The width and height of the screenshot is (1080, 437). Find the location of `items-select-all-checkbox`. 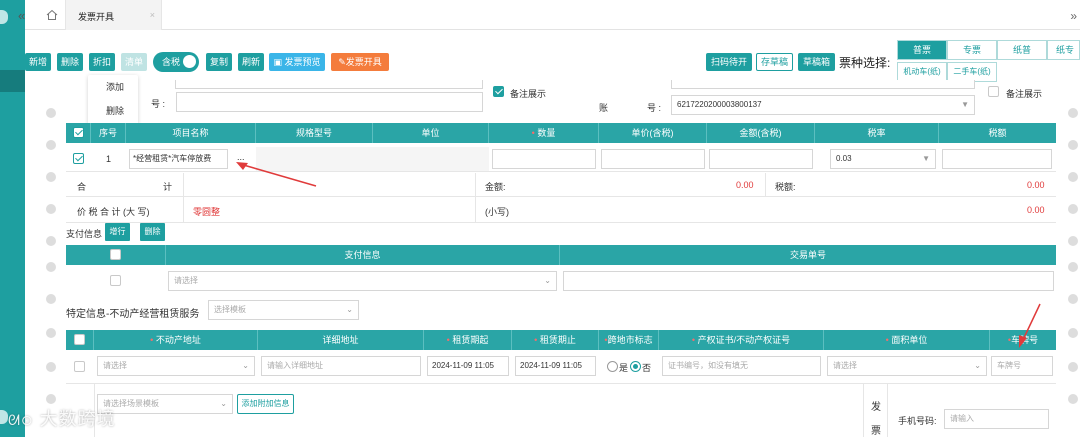

items-select-all-checkbox is located at coordinates (78, 132).